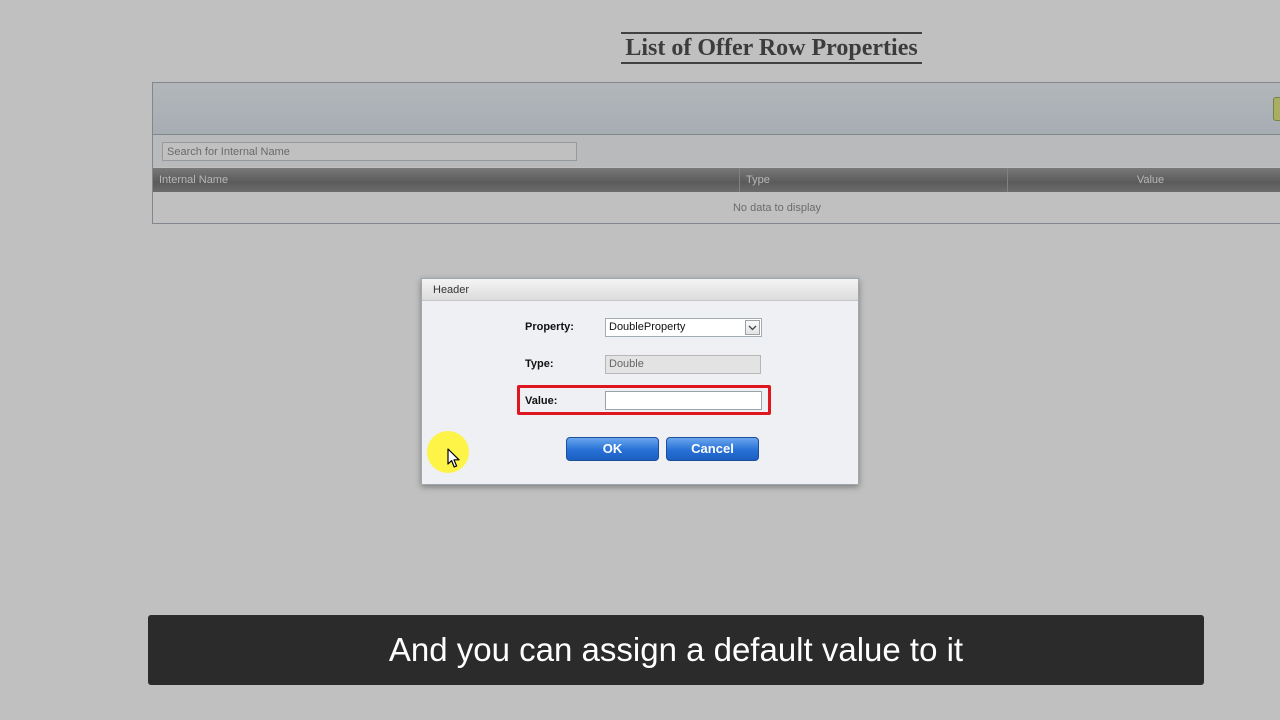 This screenshot has width=1280, height=720. What do you see at coordinates (676, 650) in the screenshot?
I see `video-caption: And you can assign a default value to it` at bounding box center [676, 650].